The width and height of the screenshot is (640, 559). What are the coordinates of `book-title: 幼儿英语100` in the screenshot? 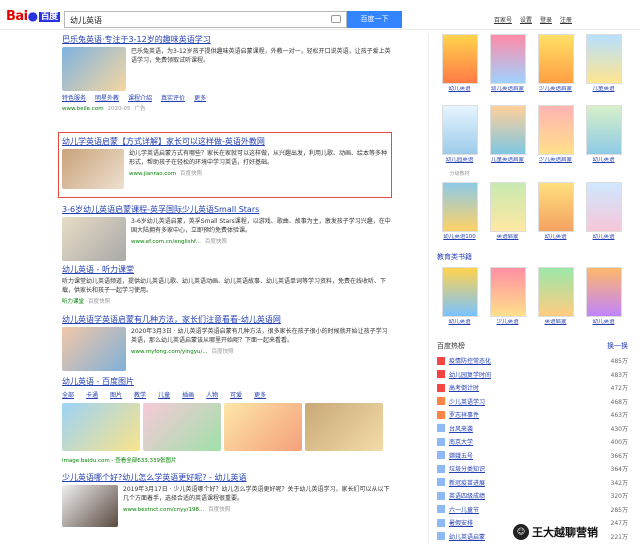 It's located at (459, 237).